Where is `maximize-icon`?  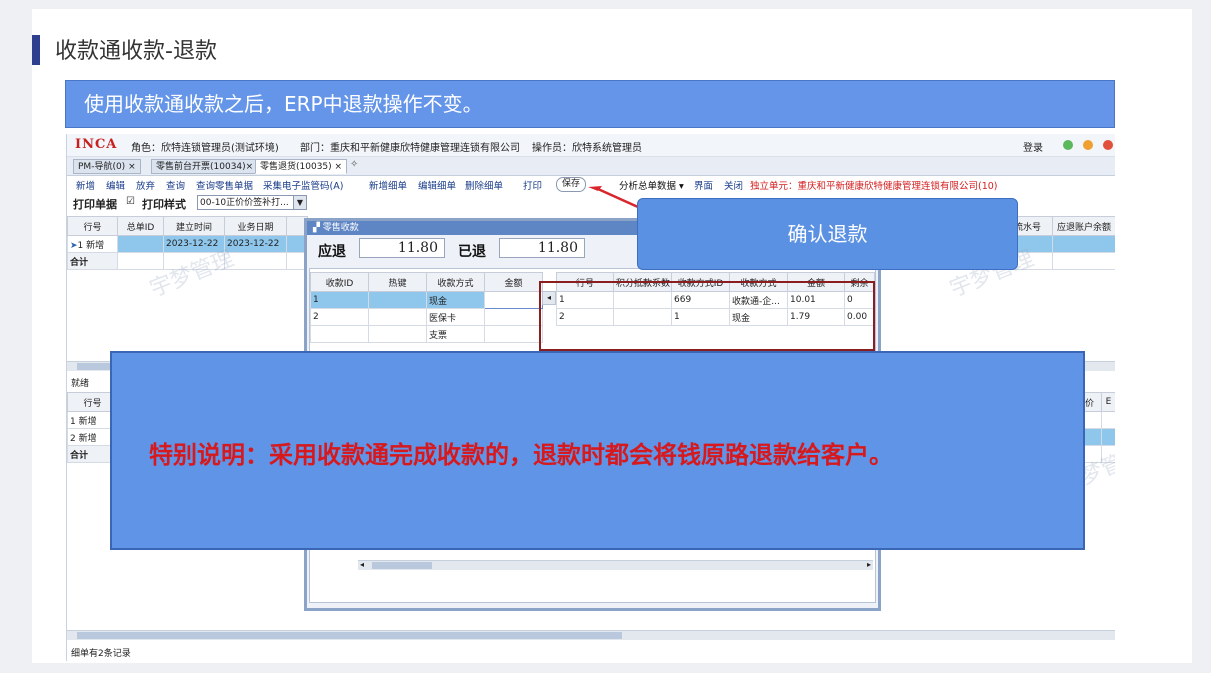
maximize-icon is located at coordinates (1088, 145).